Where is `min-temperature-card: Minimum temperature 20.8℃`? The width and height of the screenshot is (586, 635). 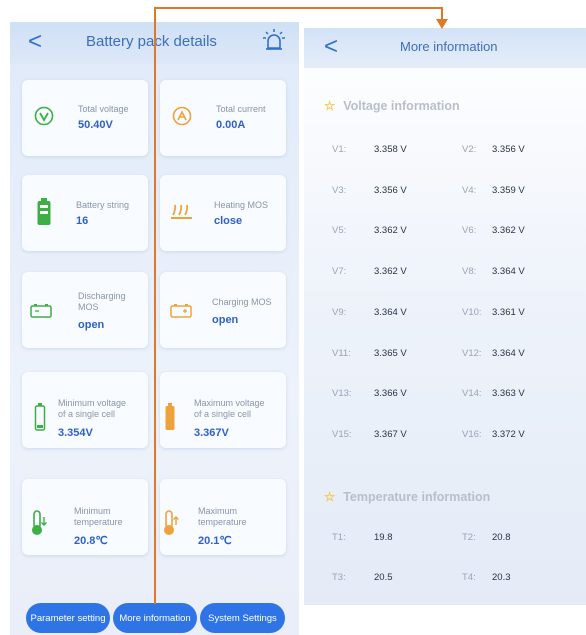
min-temperature-card: Minimum temperature 20.8℃ is located at coordinates (85, 517).